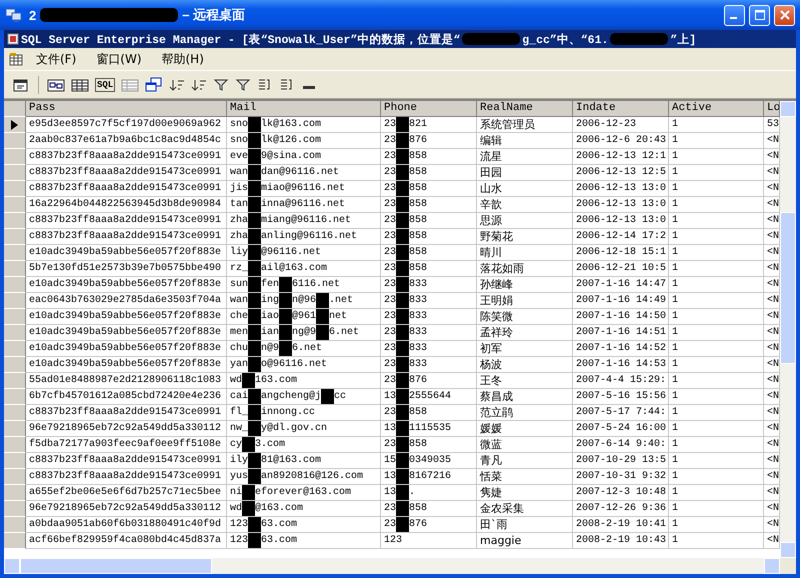 The width and height of the screenshot is (800, 578). What do you see at coordinates (279, 541) in the screenshot?
I see `cell-text: 63.com` at bounding box center [279, 541].